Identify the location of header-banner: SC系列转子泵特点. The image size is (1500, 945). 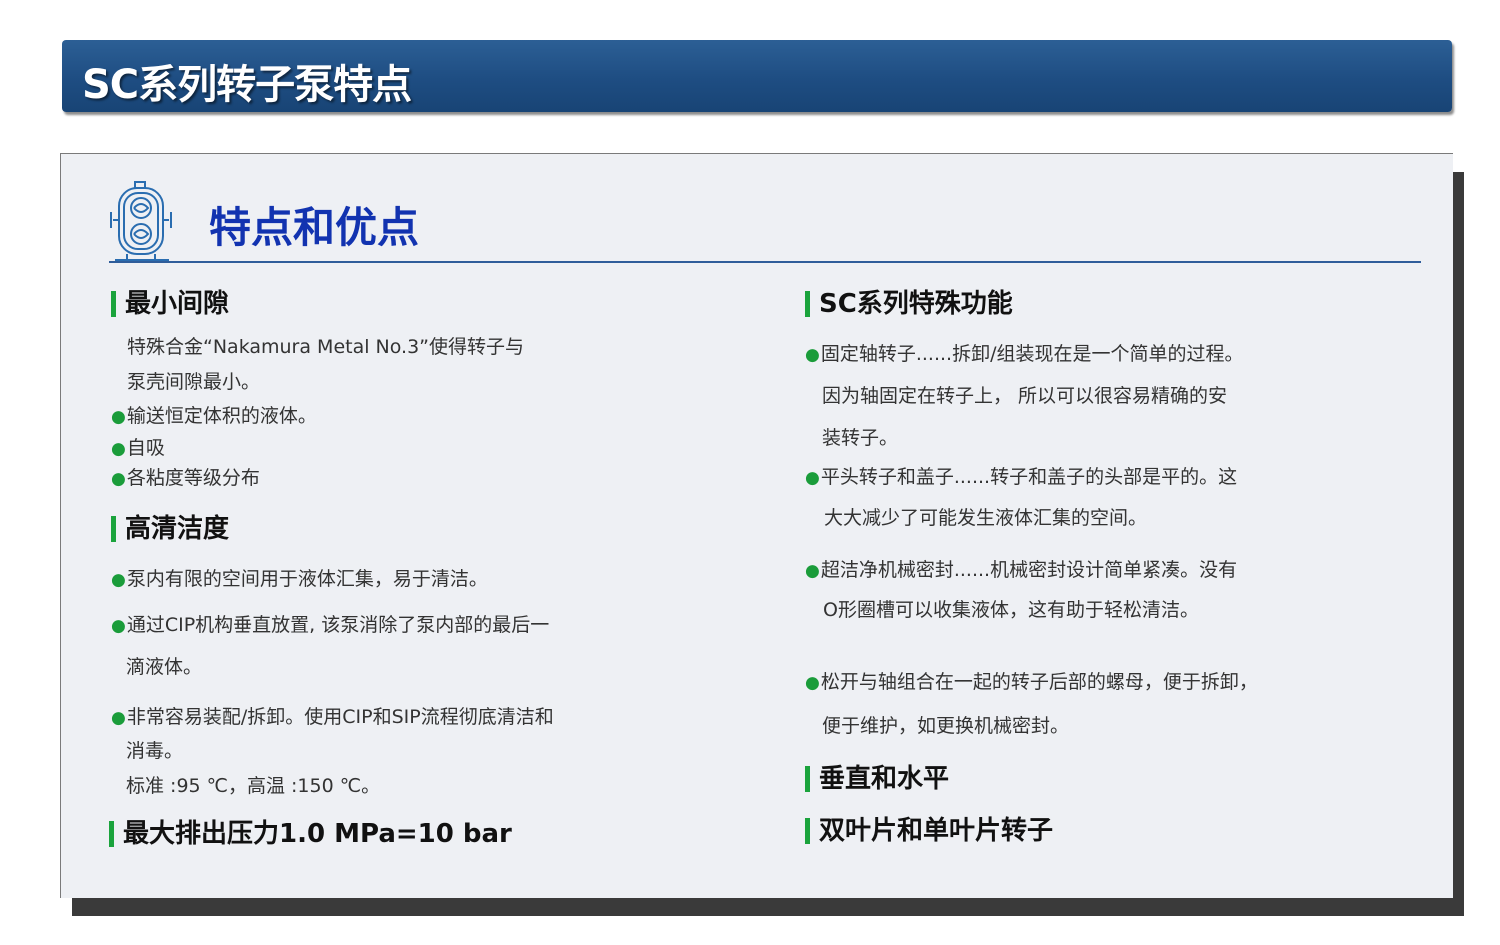
(757, 76).